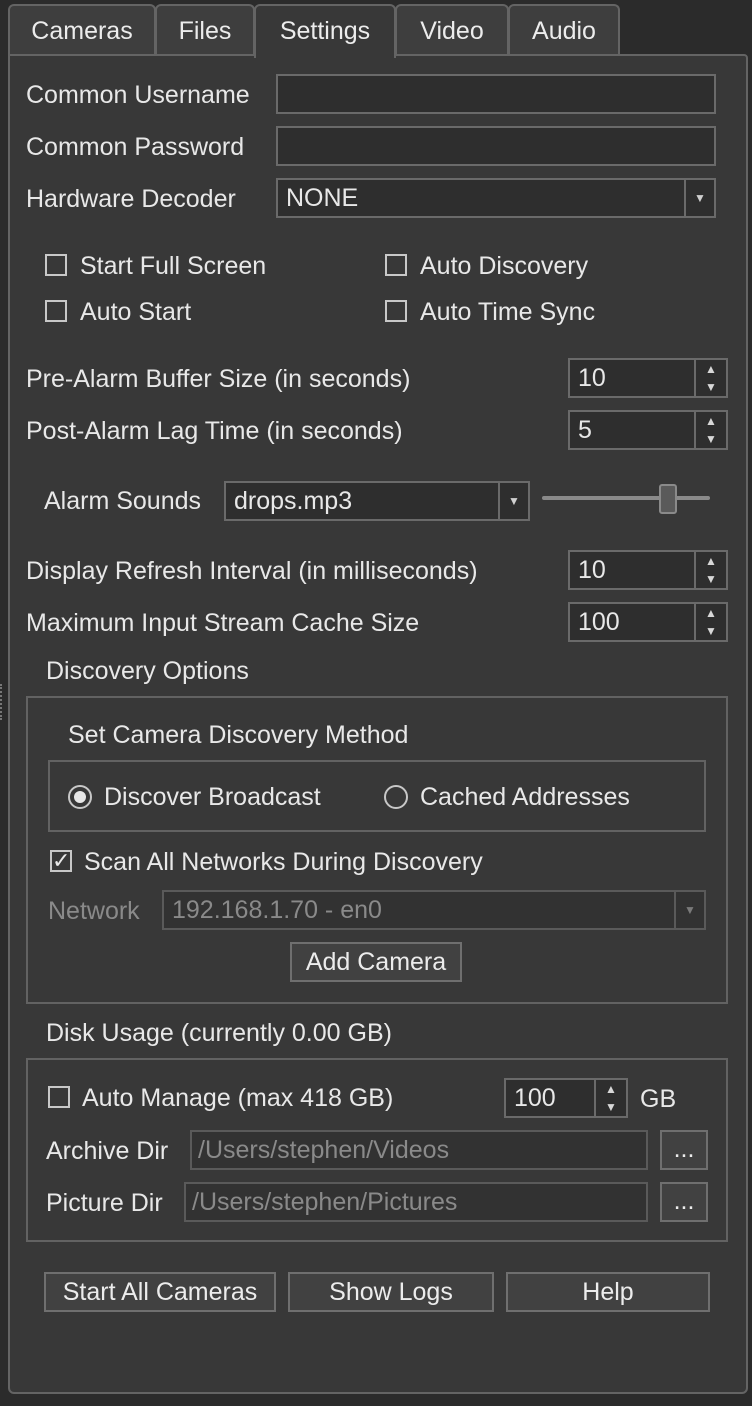 The width and height of the screenshot is (752, 1406). What do you see at coordinates (212, 797) in the screenshot?
I see `discover-broadcast-label: Discover Broadcast` at bounding box center [212, 797].